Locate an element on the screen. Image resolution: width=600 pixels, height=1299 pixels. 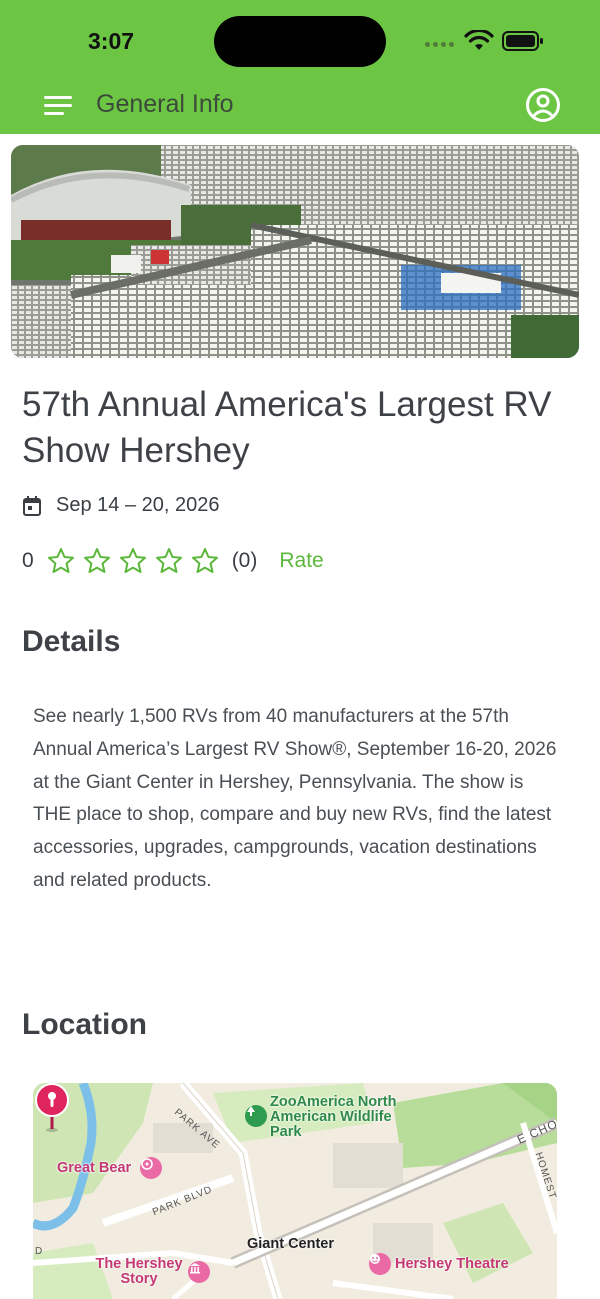
map-label-great-bear: Great Bear is located at coordinates (94, 1168).